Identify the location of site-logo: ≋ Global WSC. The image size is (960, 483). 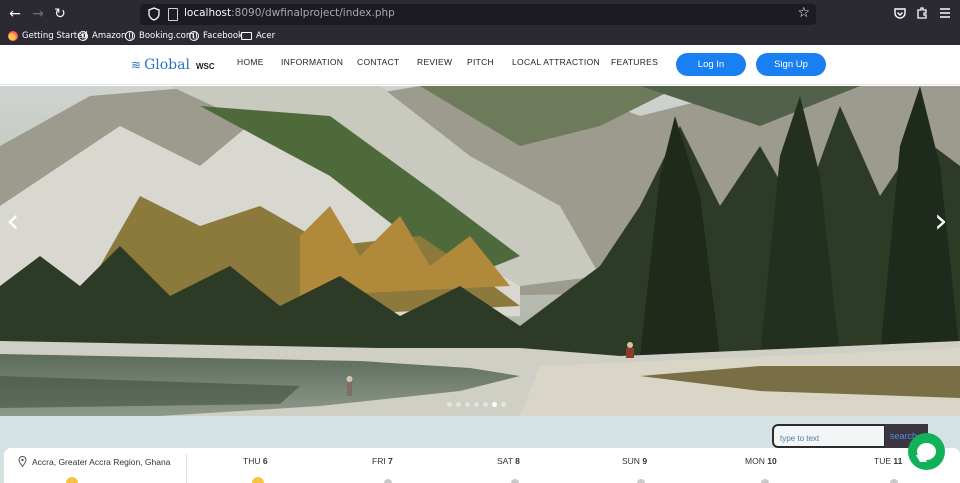
(173, 65).